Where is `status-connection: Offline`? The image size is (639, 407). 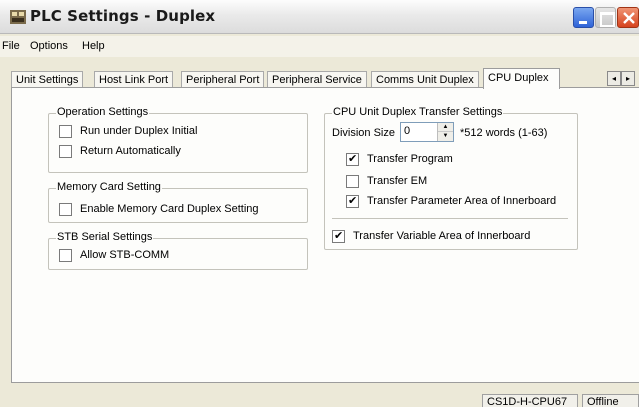
status-connection: Offline is located at coordinates (610, 400).